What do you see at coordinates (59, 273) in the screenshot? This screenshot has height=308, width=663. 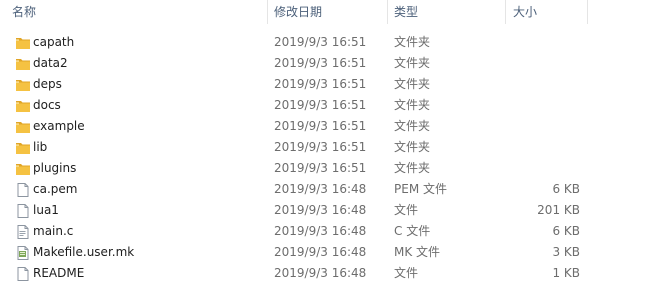 I see `file-name: README` at bounding box center [59, 273].